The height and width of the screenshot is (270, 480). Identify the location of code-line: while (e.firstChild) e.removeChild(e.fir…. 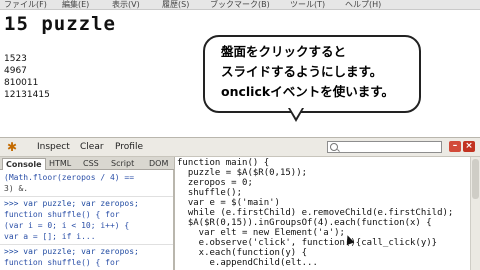
(315, 213).